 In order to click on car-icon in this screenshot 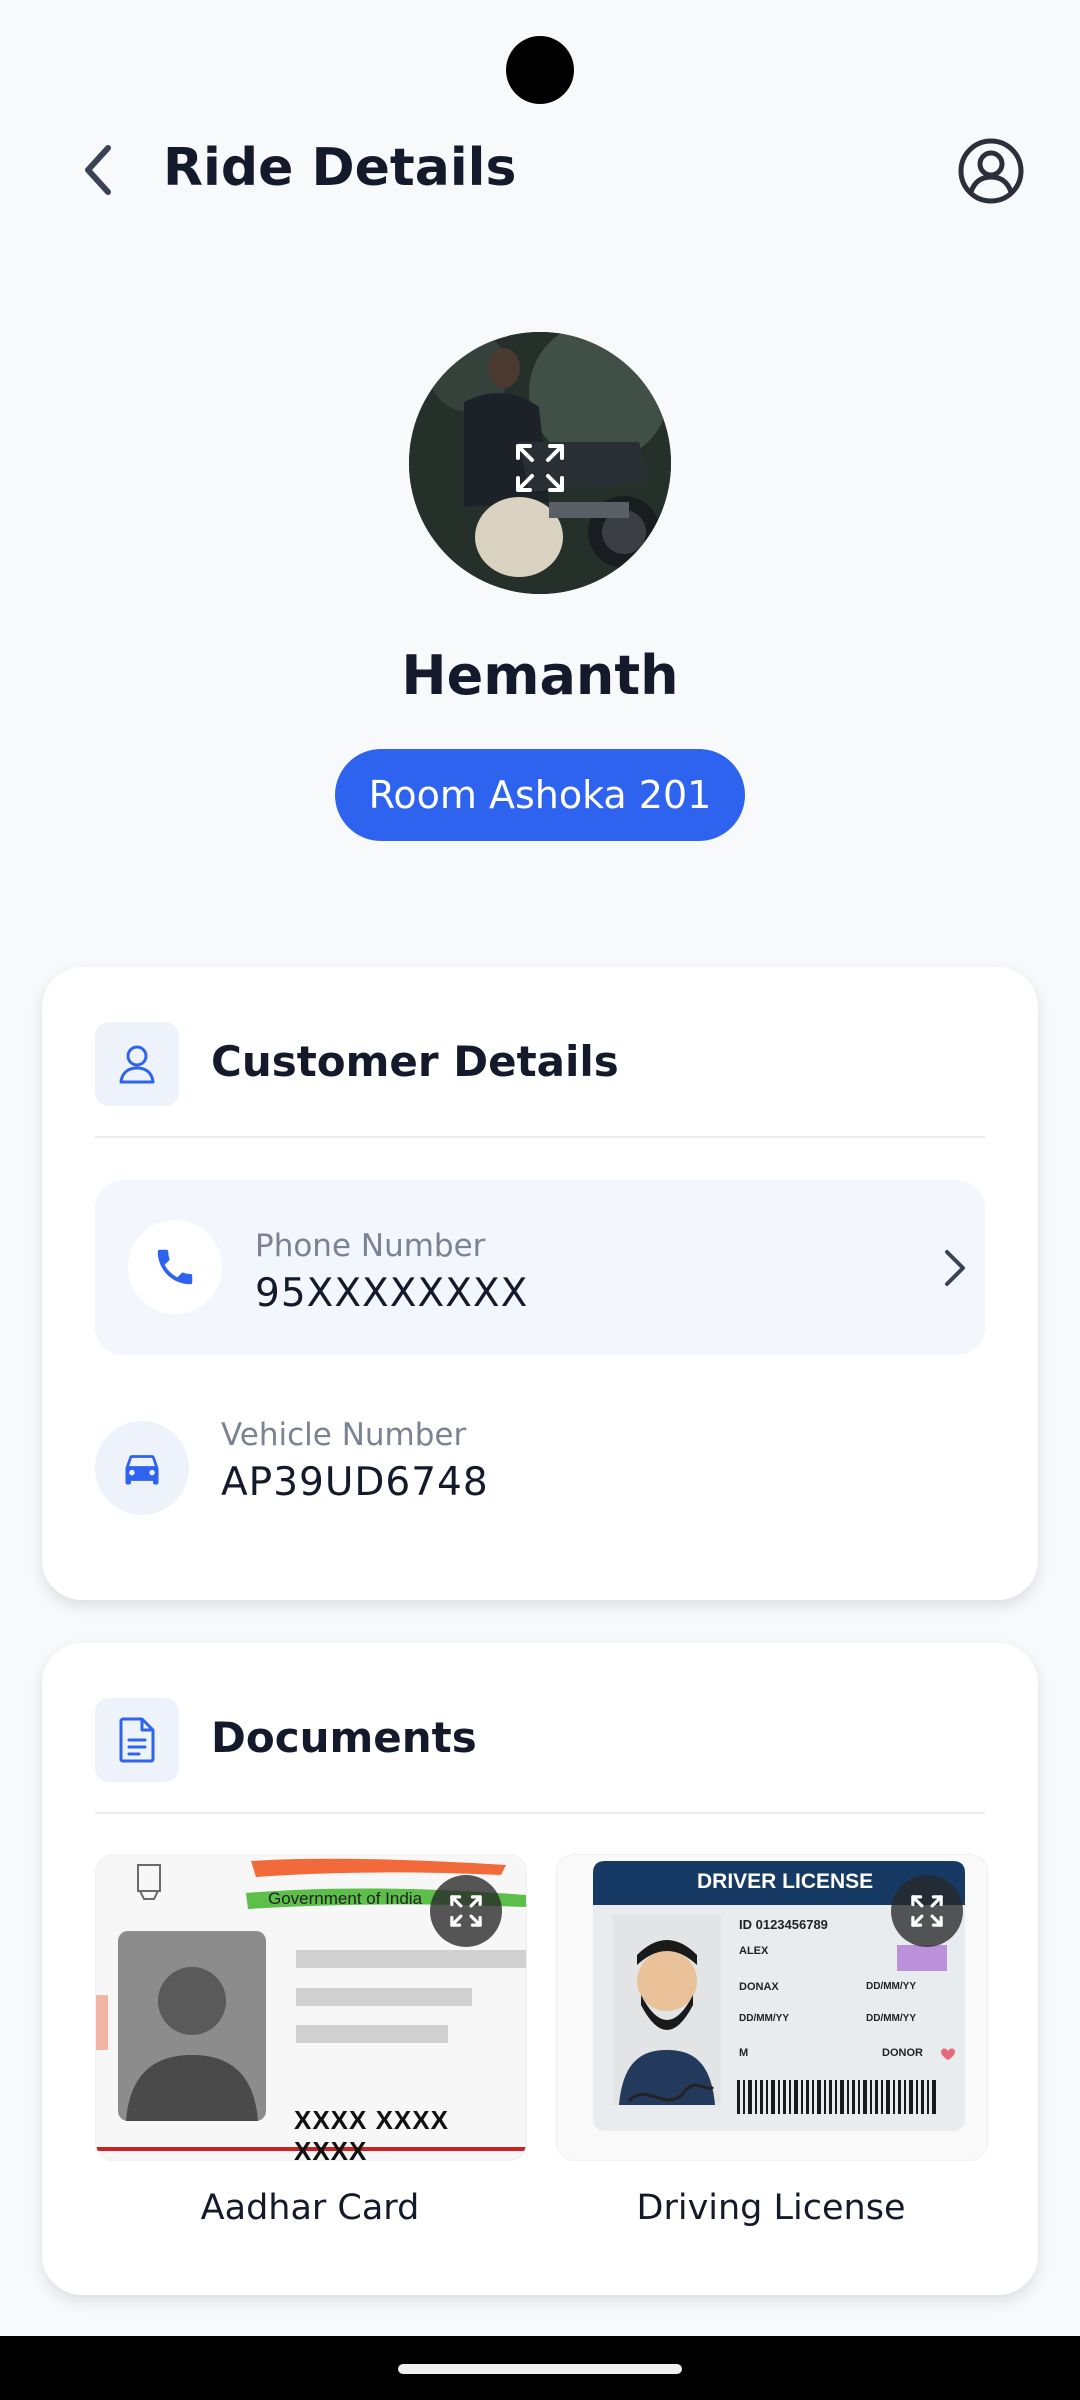, I will do `click(142, 1470)`.